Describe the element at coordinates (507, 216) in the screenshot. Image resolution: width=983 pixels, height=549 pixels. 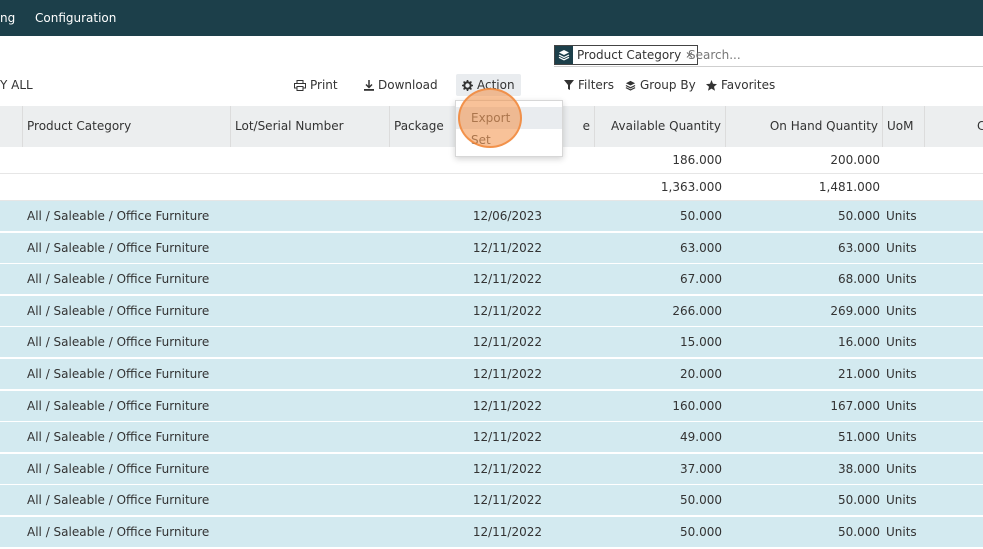
I see `cell-date: 12/06/2023` at that location.